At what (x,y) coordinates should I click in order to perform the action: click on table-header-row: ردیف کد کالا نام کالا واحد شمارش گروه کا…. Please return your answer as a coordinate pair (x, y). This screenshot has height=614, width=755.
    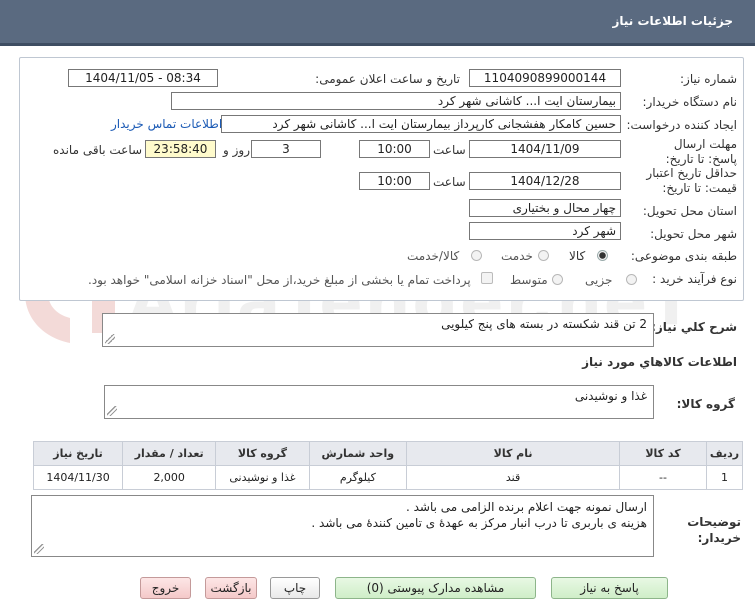
    Looking at the image, I should click on (388, 453).